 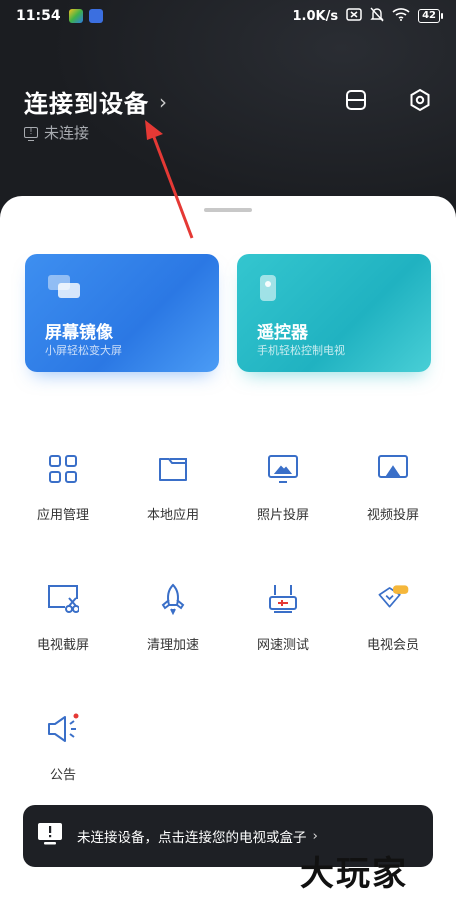 What do you see at coordinates (354, 874) in the screenshot?
I see `watermark-text: 大玩家` at bounding box center [354, 874].